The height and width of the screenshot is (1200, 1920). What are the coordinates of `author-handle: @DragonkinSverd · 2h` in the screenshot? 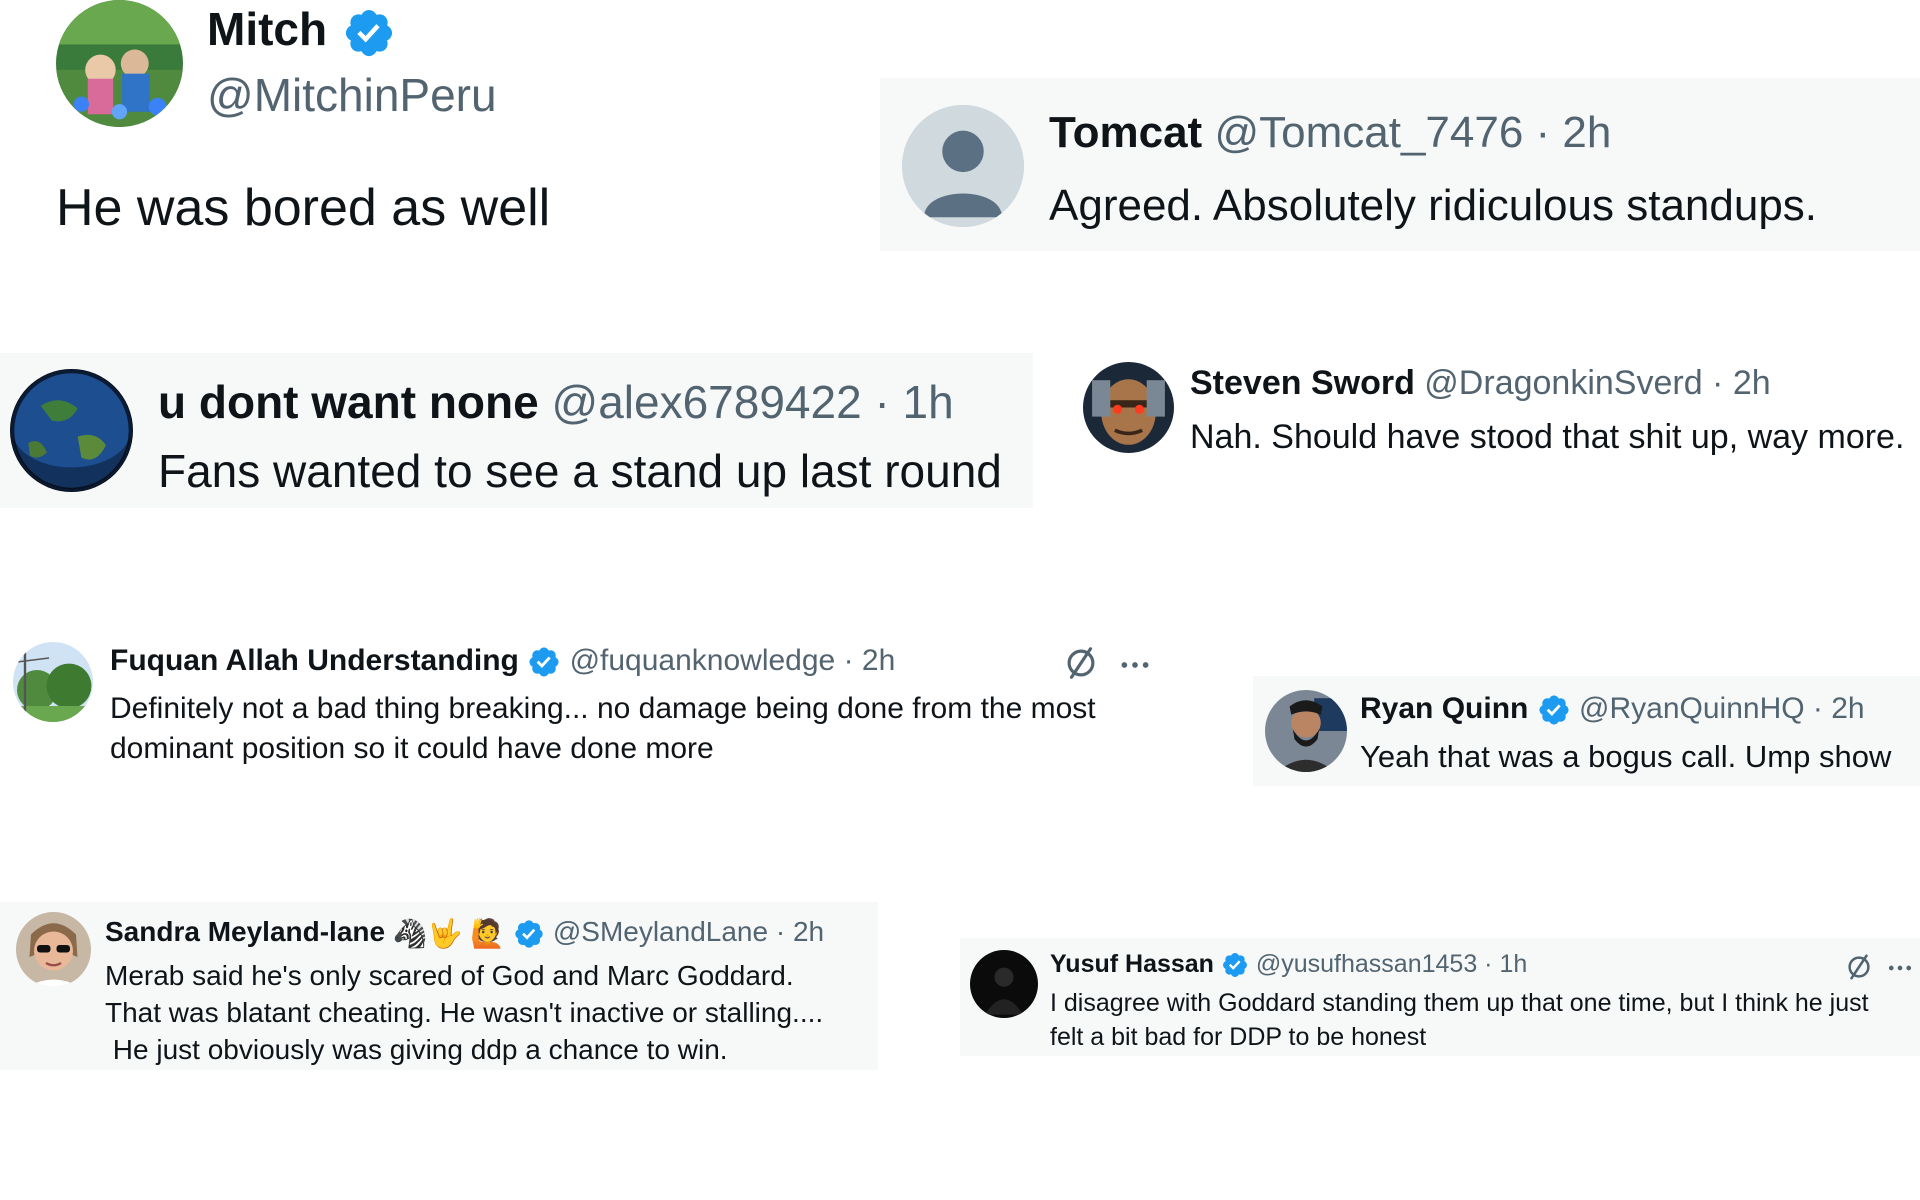 It's located at (1597, 383).